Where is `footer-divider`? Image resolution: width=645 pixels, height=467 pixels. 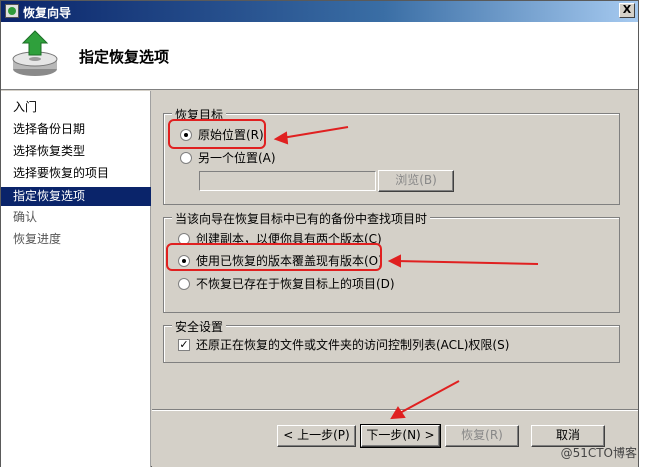
footer-divider is located at coordinates (395, 410).